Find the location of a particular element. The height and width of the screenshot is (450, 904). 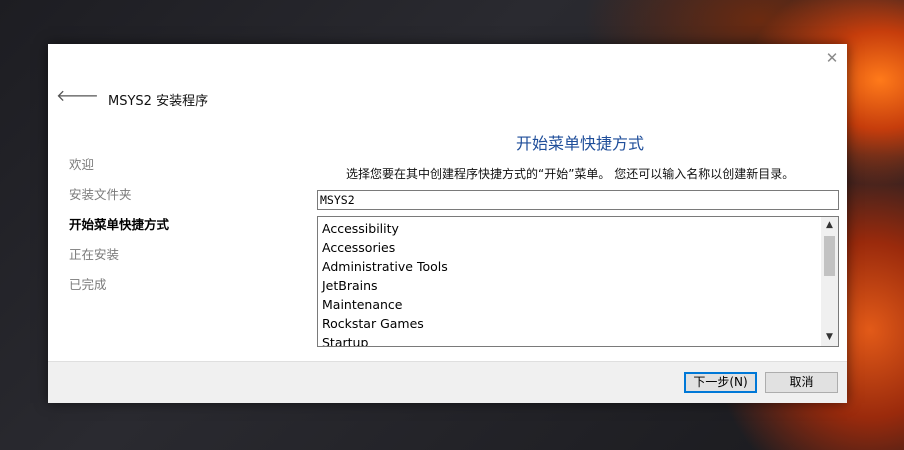

button-bar: 下一步(N) 取消 is located at coordinates (447, 382).